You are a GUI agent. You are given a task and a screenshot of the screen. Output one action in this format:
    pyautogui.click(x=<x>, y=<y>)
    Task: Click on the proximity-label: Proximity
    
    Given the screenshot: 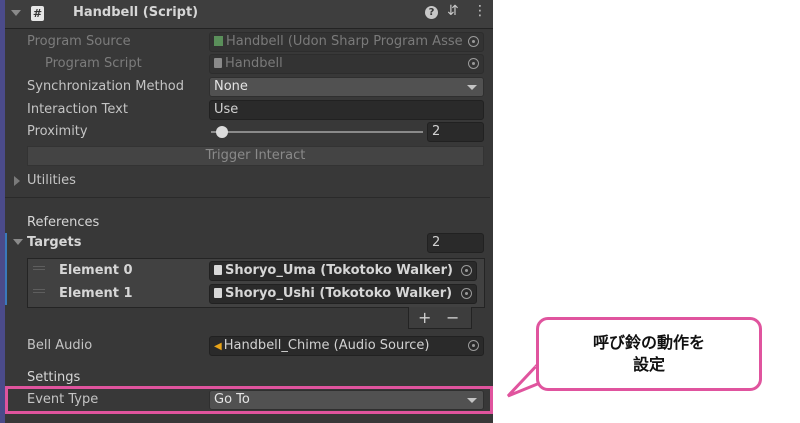 What is the action you would take?
    pyautogui.click(x=57, y=131)
    